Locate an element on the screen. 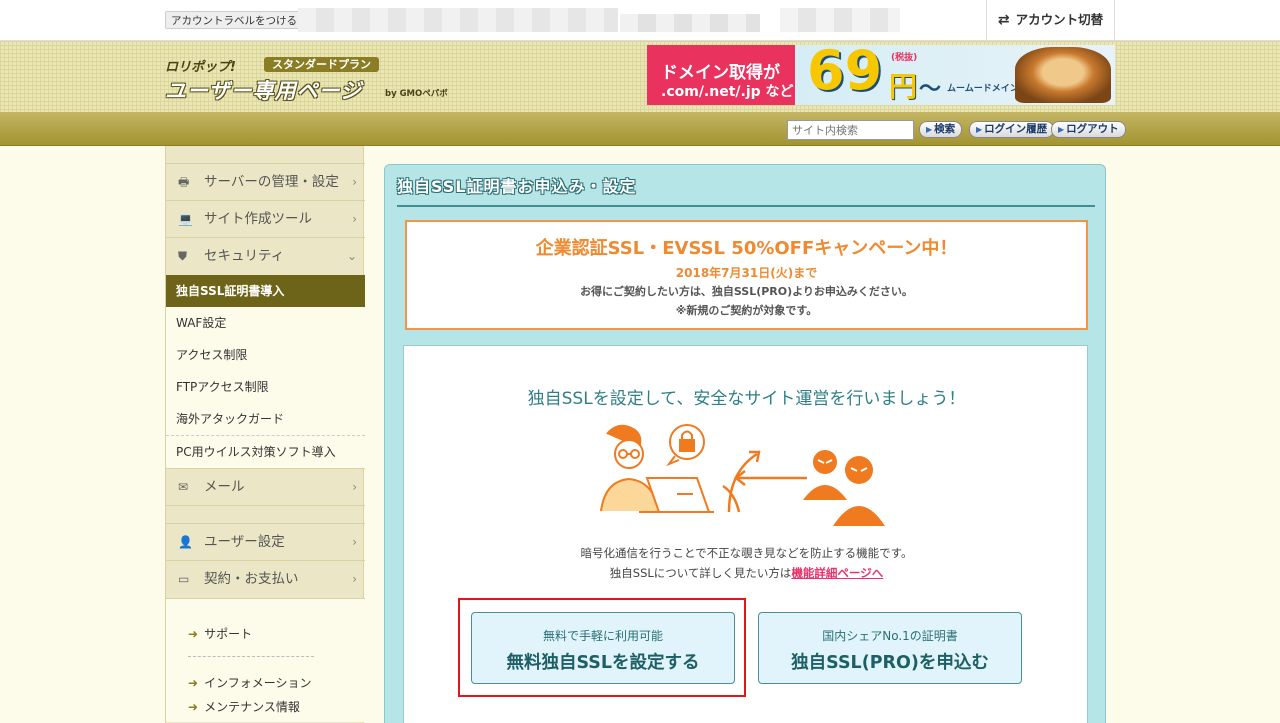 The image size is (1280, 723). account-domain-redacted is located at coordinates (840, 20).